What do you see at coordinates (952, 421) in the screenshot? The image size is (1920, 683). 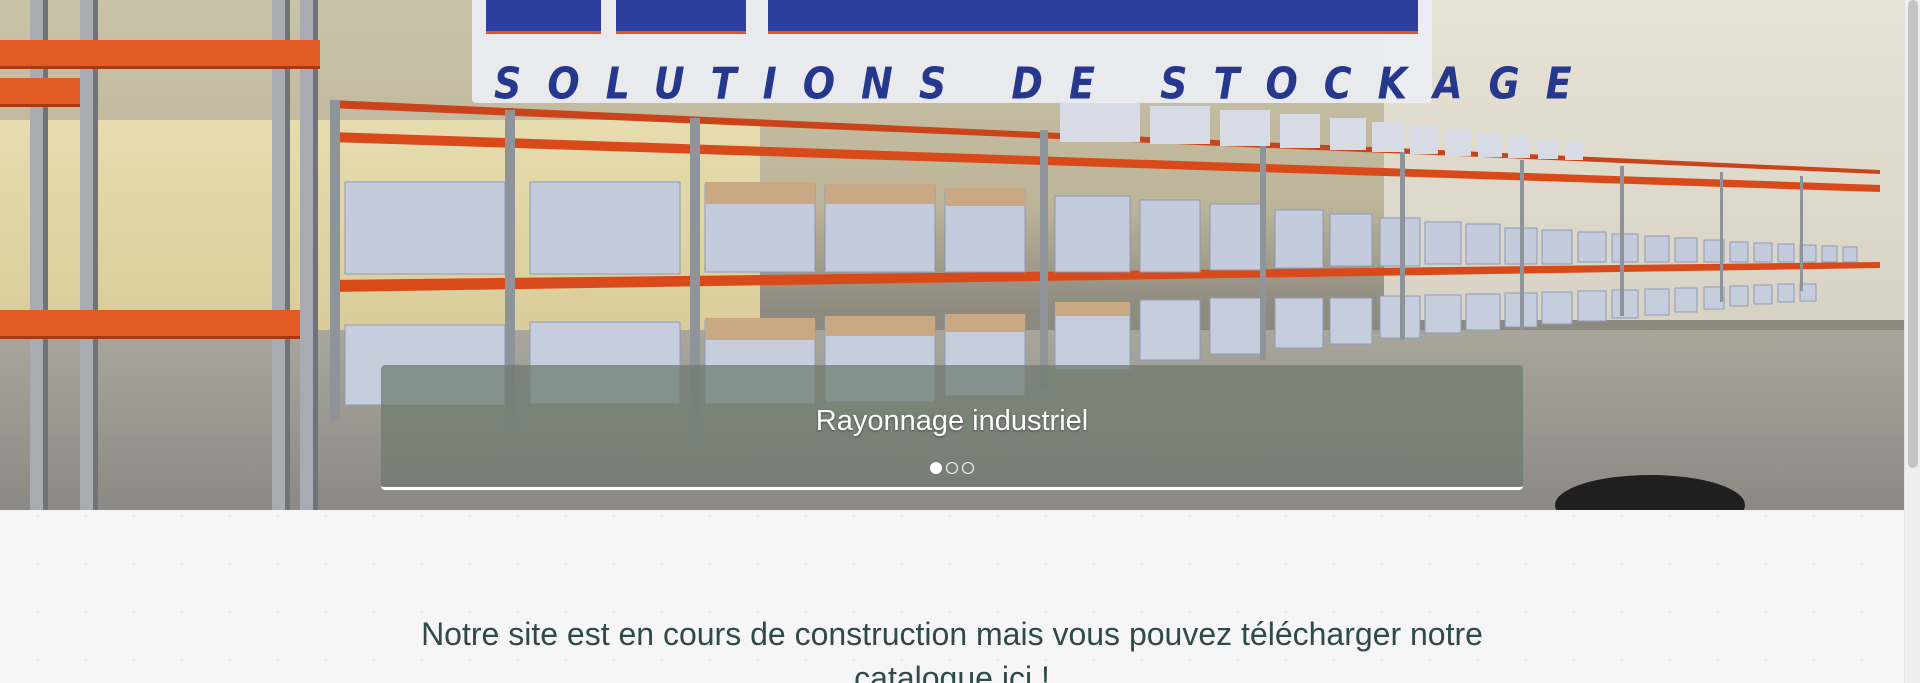 I see `slide-caption-title: Rayonnage industriel` at bounding box center [952, 421].